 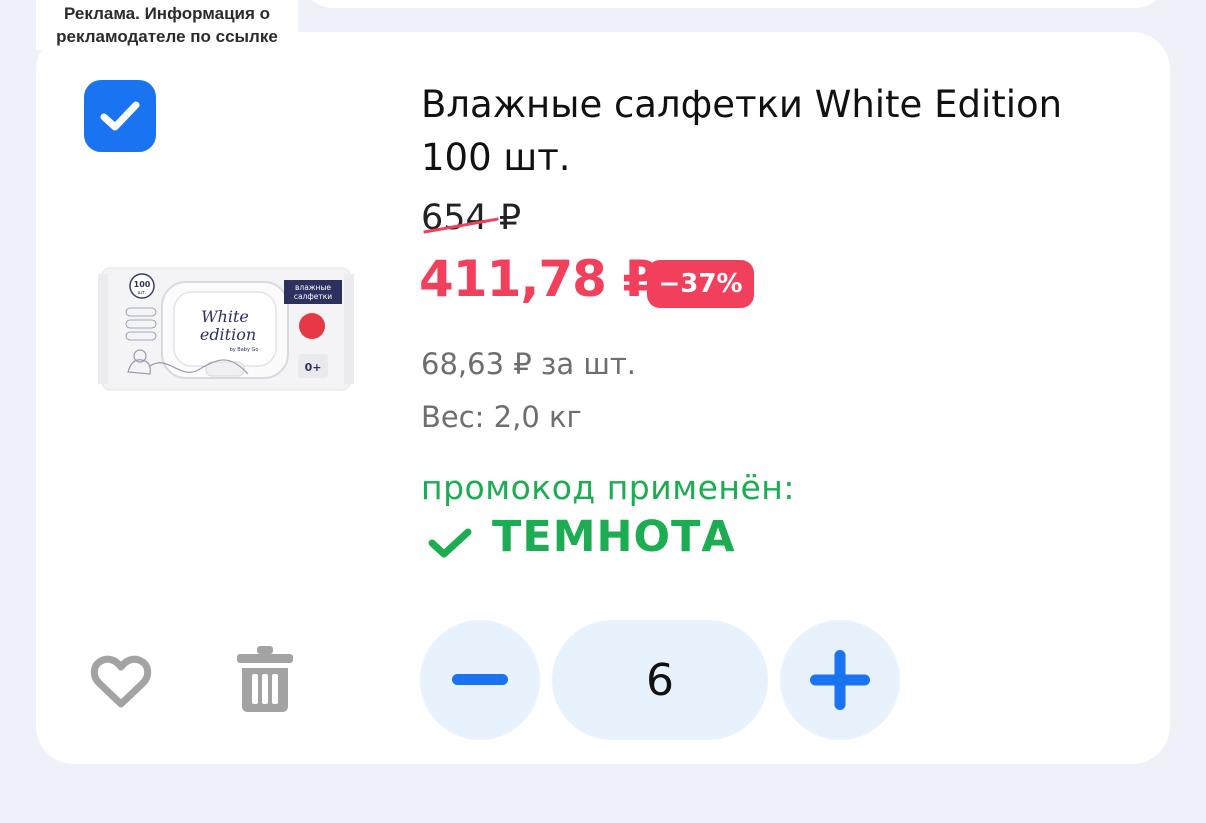 What do you see at coordinates (228, 334) in the screenshot?
I see `image-brand-line2: edition` at bounding box center [228, 334].